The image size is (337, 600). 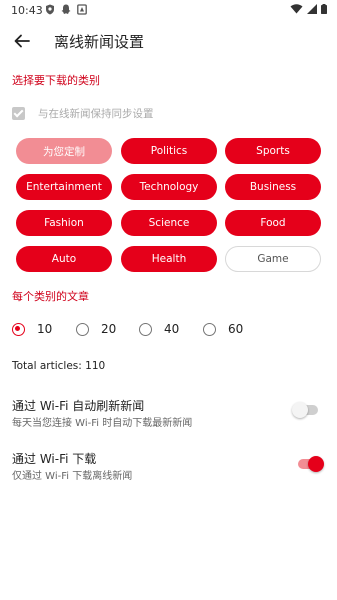 I want to click on chip-science: Science, so click(x=169, y=223).